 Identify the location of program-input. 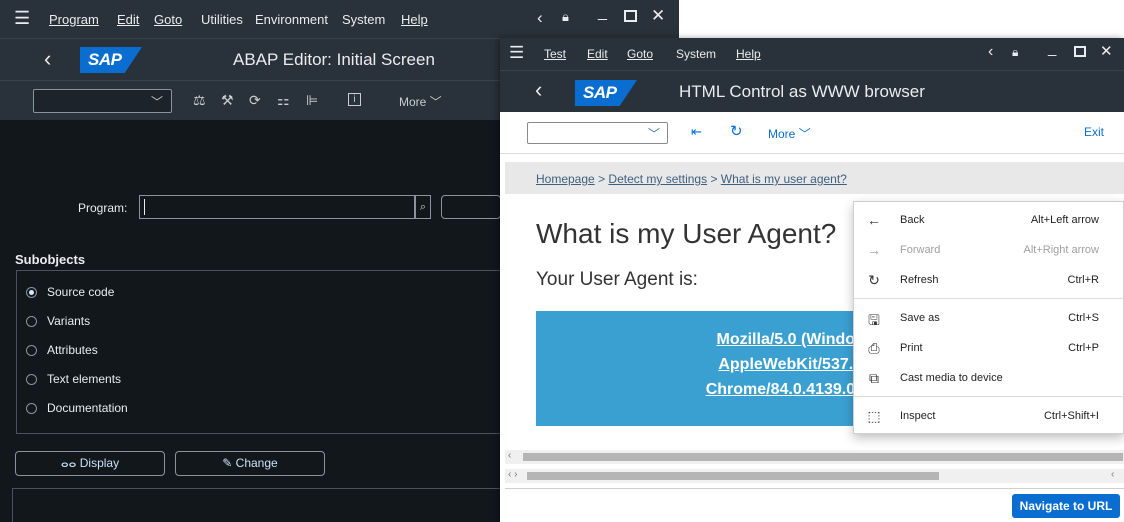
(277, 207).